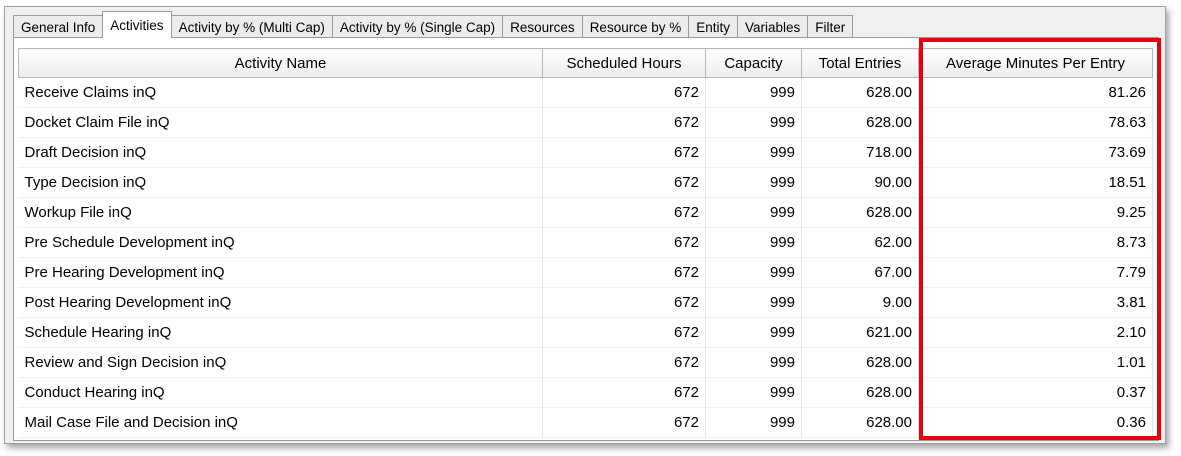 This screenshot has width=1181, height=456. Describe the element at coordinates (860, 152) in the screenshot. I see `cell-total-entries: 718.00` at that location.